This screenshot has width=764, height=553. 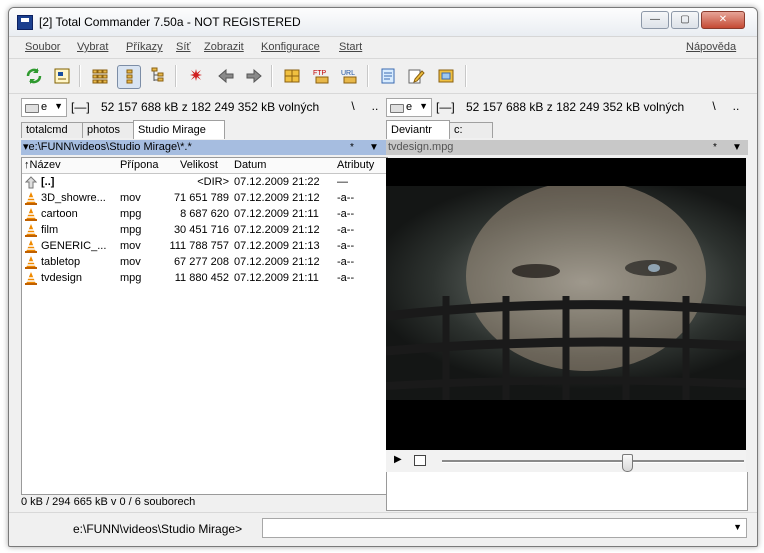 I want to click on close-button: ✕, so click(x=723, y=20).